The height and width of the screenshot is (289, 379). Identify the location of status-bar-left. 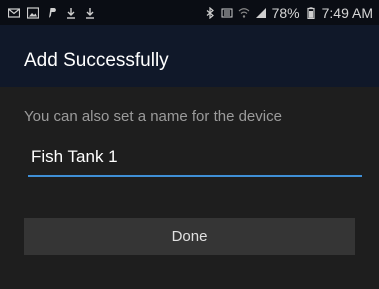
(48, 12).